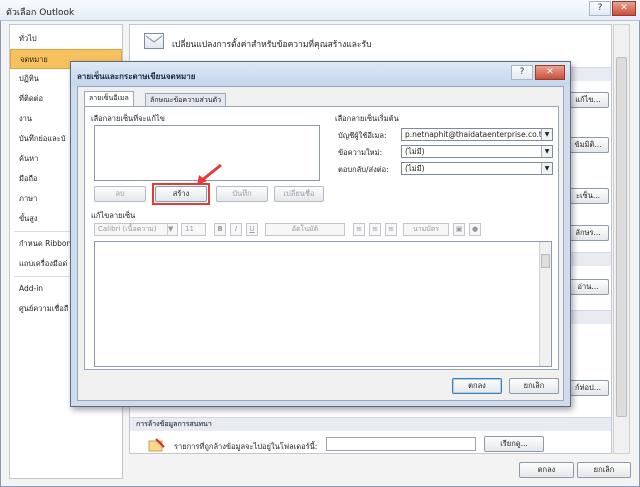  Describe the element at coordinates (252, 229) in the screenshot. I see `underline-icon: U` at that location.